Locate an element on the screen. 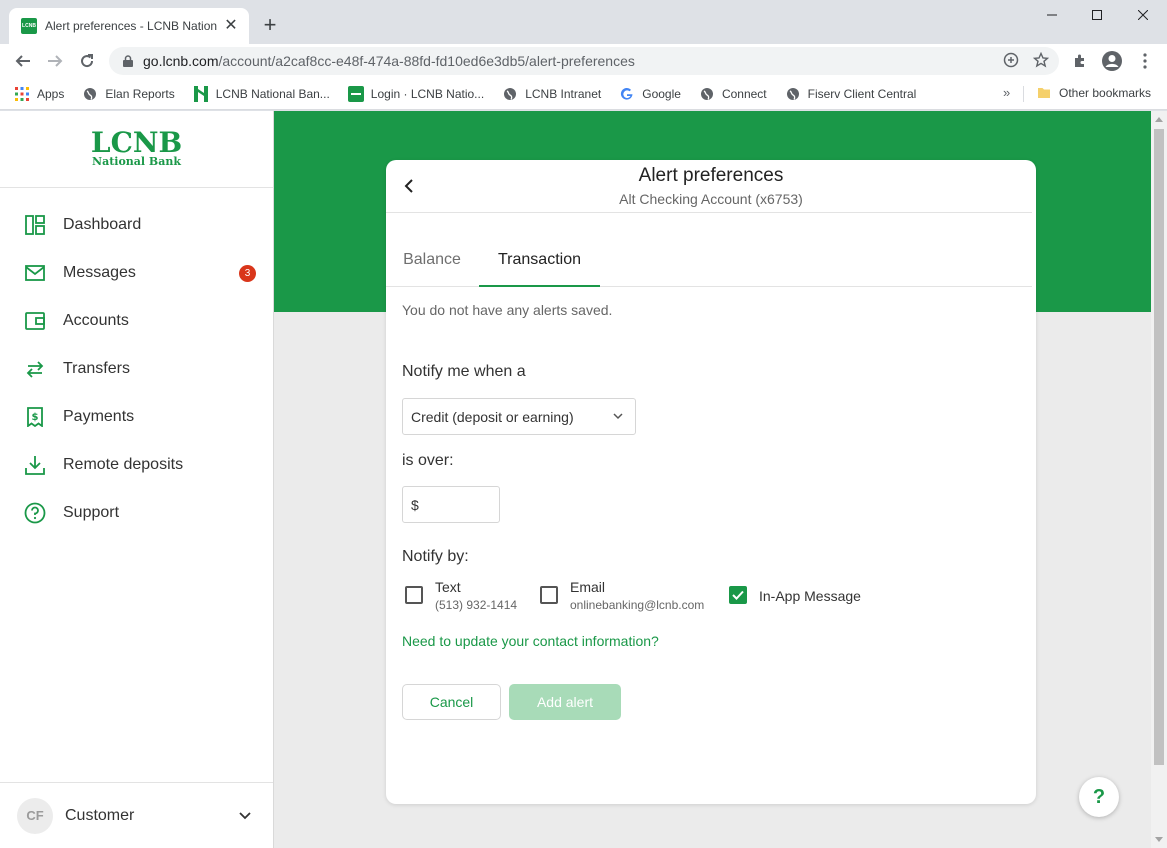 This screenshot has width=1167, height=848. sidebar-item-payments: $ Payments is located at coordinates (136, 417).